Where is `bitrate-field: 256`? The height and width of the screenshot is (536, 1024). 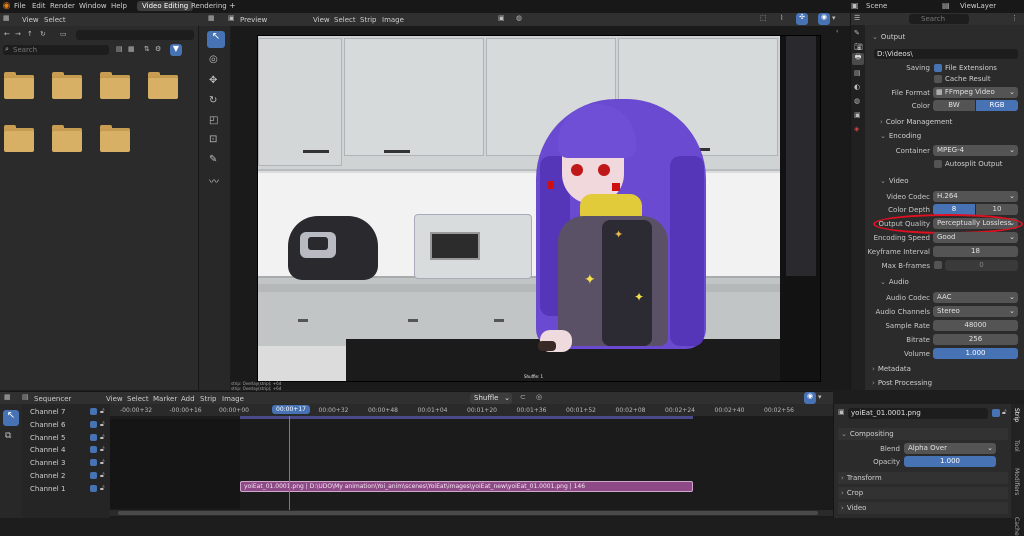 bitrate-field: 256 is located at coordinates (975, 339).